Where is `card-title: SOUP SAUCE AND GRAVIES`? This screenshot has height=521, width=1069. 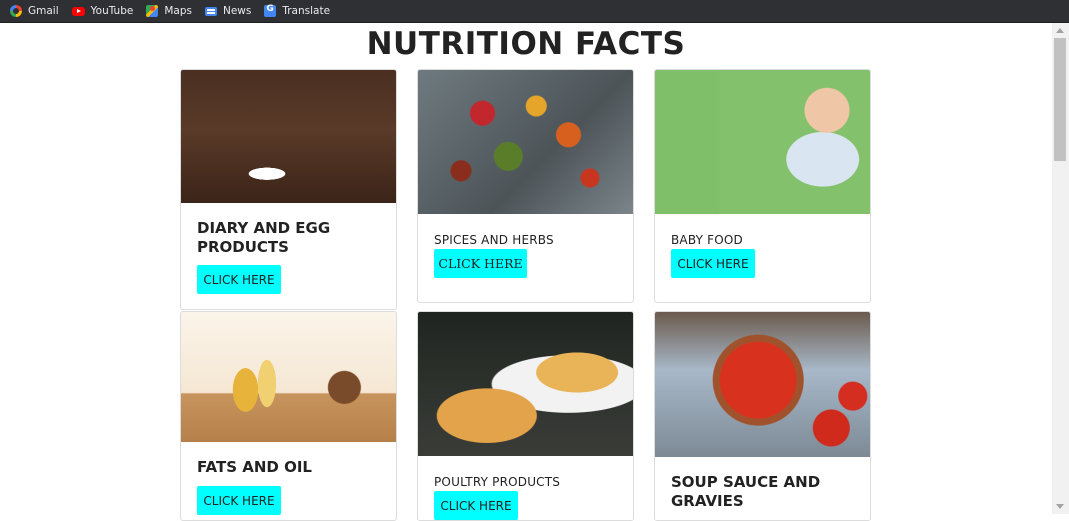
card-title: SOUP SAUCE AND GRAVIES is located at coordinates (746, 491).